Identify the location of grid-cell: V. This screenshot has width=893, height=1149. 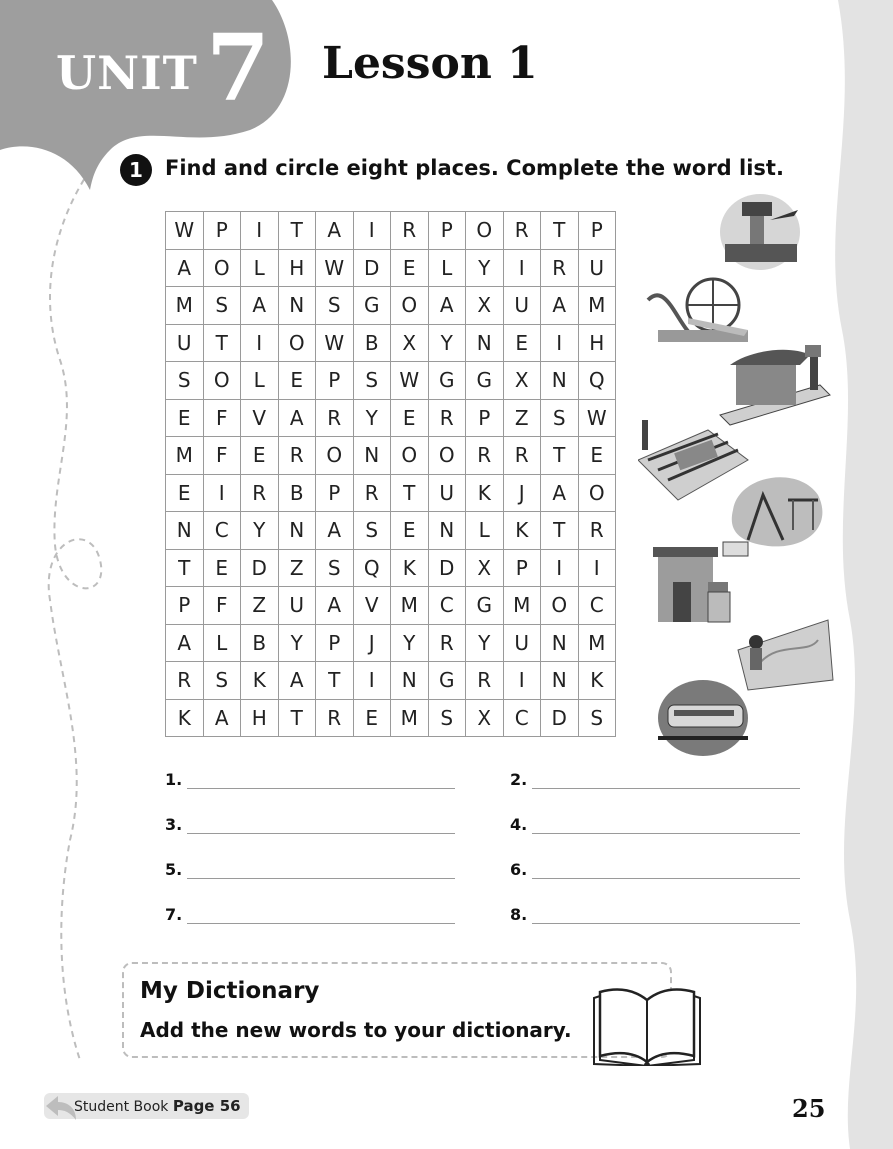
(372, 606).